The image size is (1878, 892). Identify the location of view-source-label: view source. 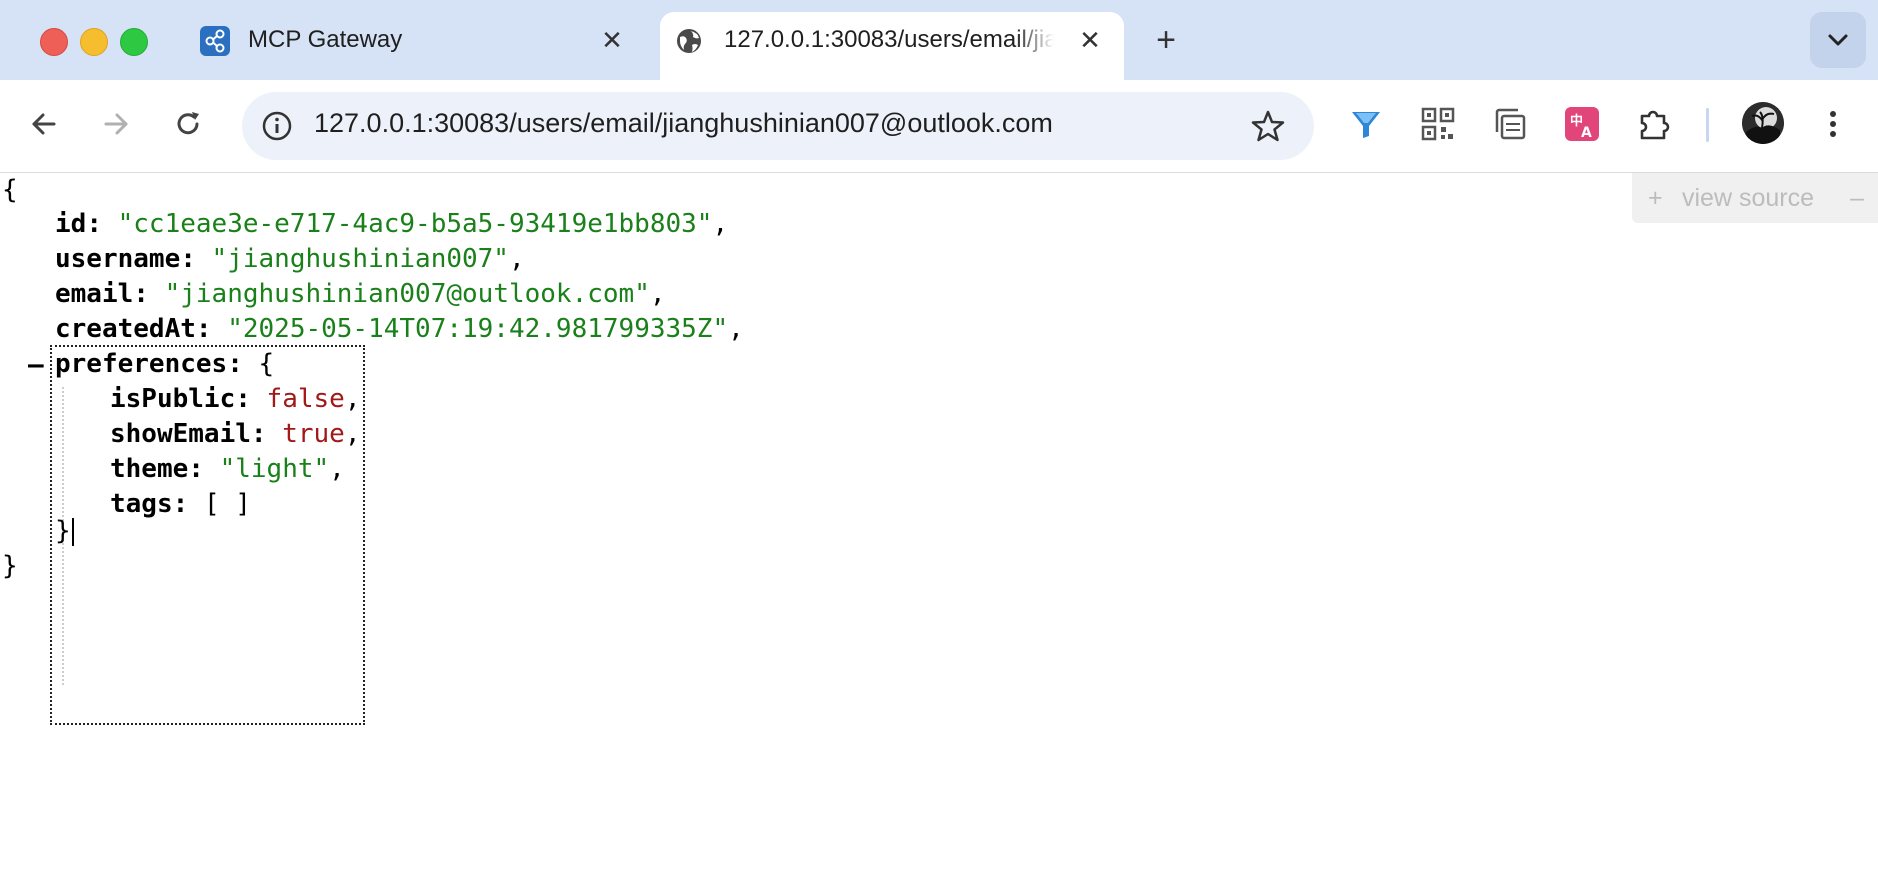
(1748, 198).